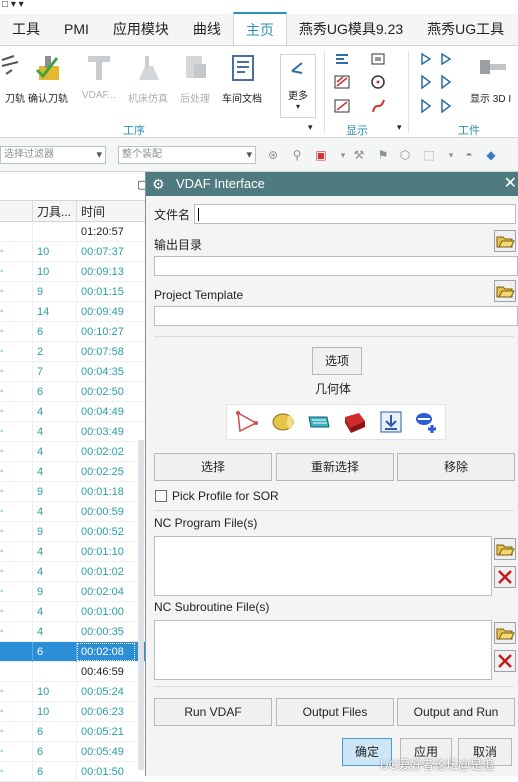 Image resolution: width=518 pixels, height=782 pixels. What do you see at coordinates (187, 155) in the screenshot?
I see `selection-scope-dropdown: 整个装配` at bounding box center [187, 155].